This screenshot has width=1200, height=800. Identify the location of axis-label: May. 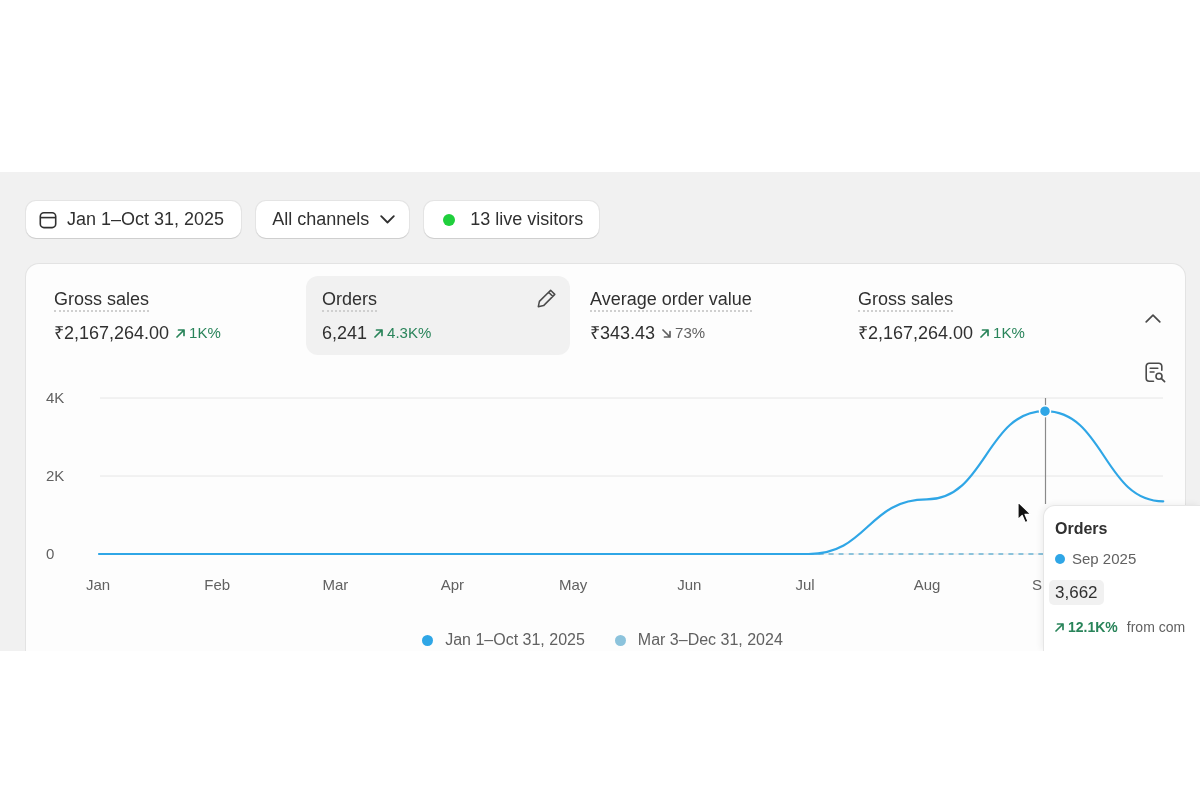
(573, 584).